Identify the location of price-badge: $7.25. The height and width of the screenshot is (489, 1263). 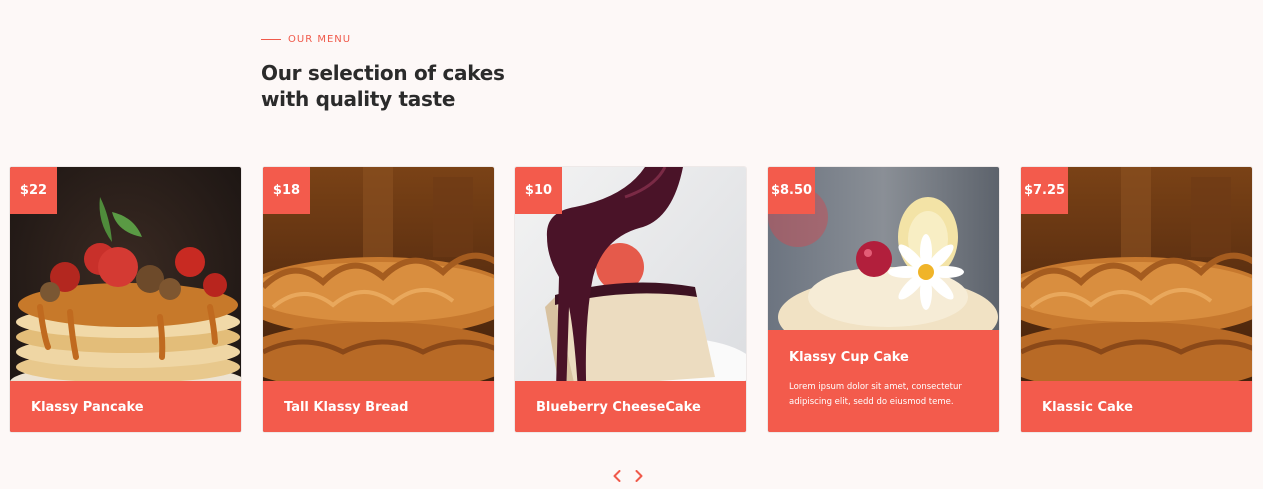
(1044, 190).